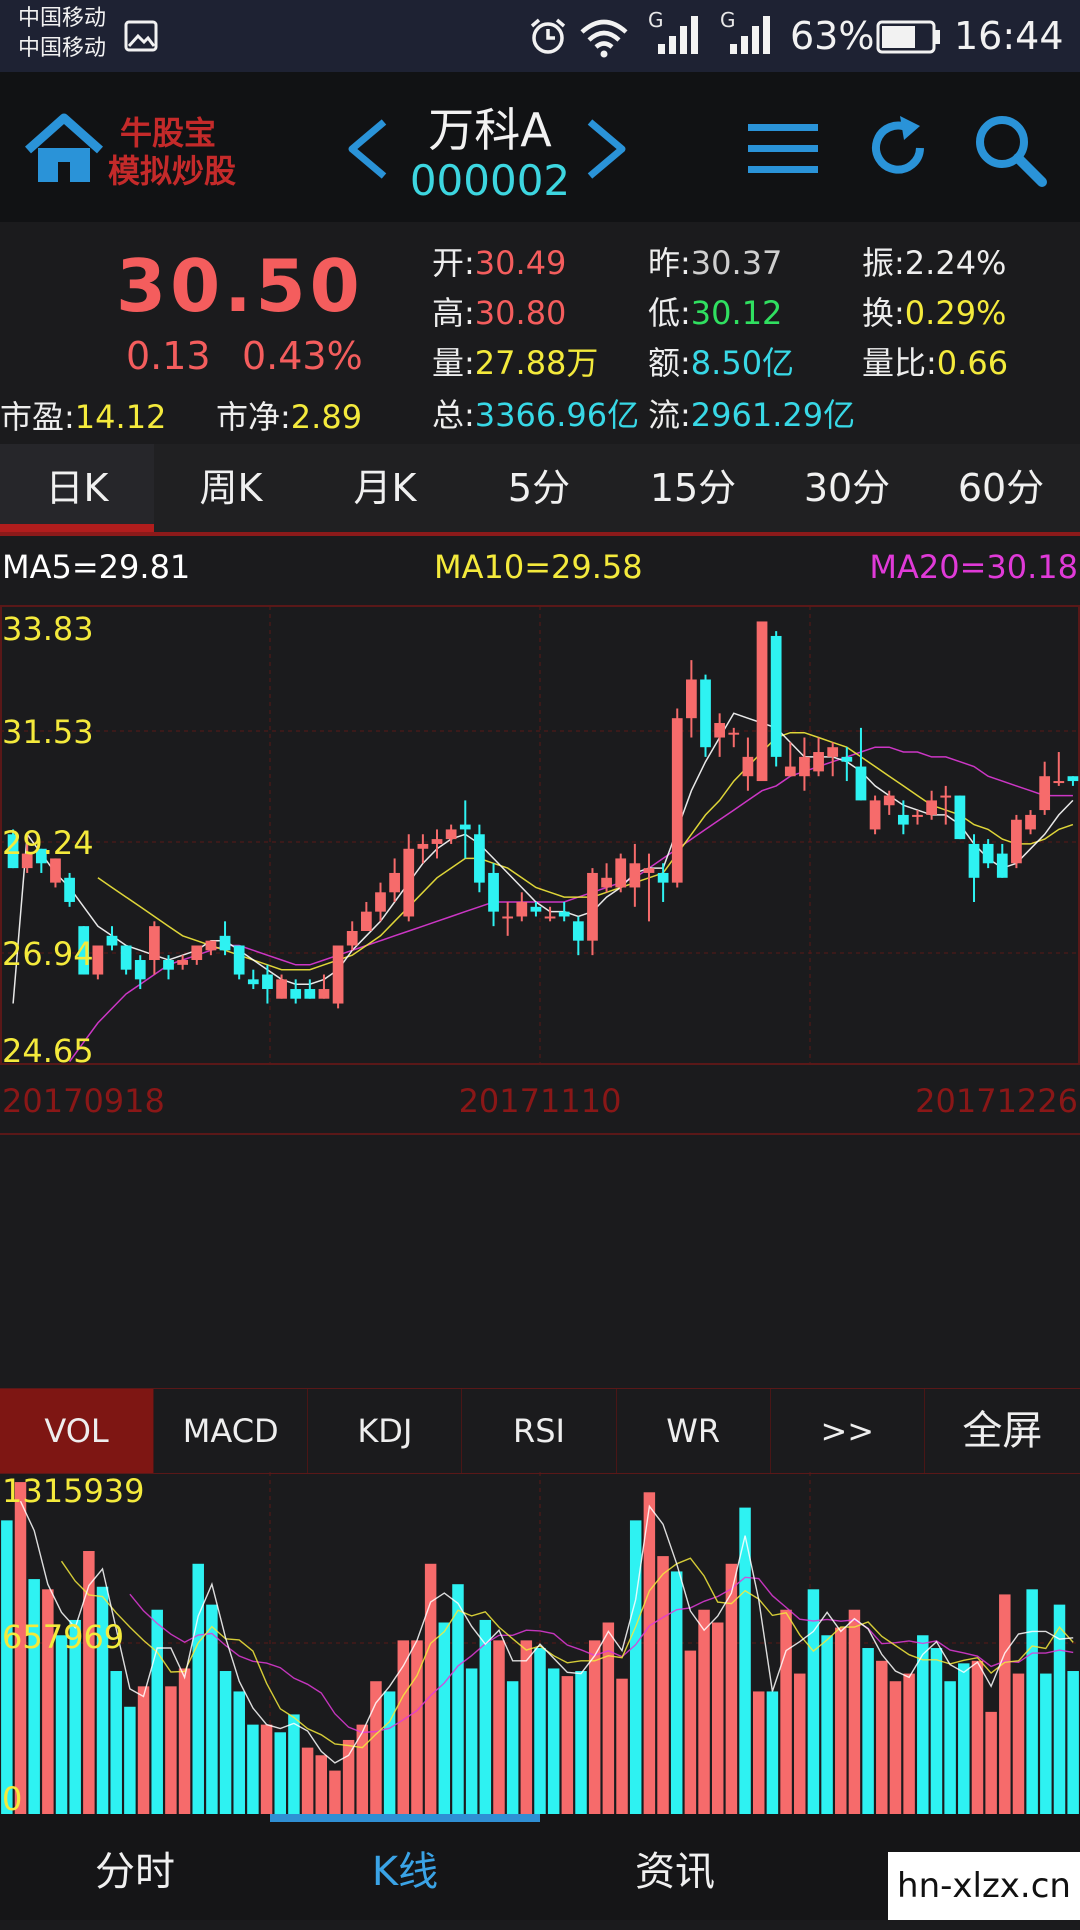 This screenshot has width=1080, height=1930. I want to click on period-tabs: 日K 周K 月K 5分 15分 30分 60分, so click(540, 488).